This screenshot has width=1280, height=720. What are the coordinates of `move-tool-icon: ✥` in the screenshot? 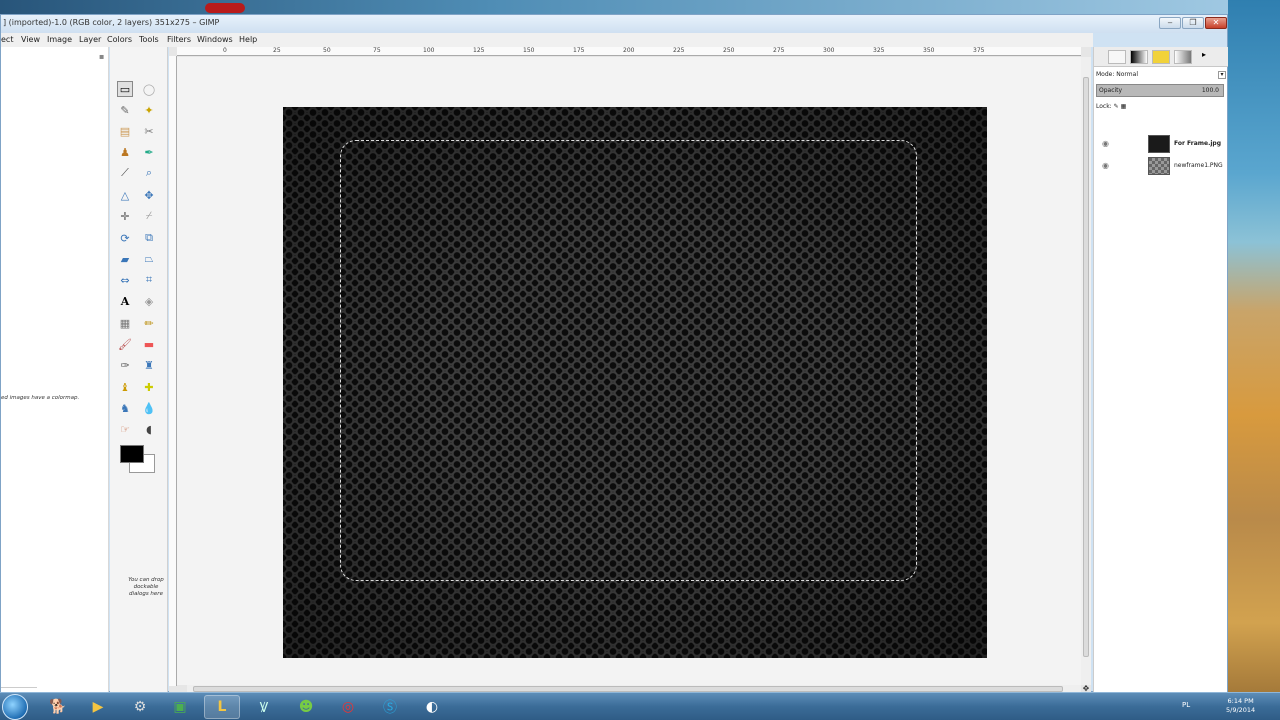 It's located at (149, 195).